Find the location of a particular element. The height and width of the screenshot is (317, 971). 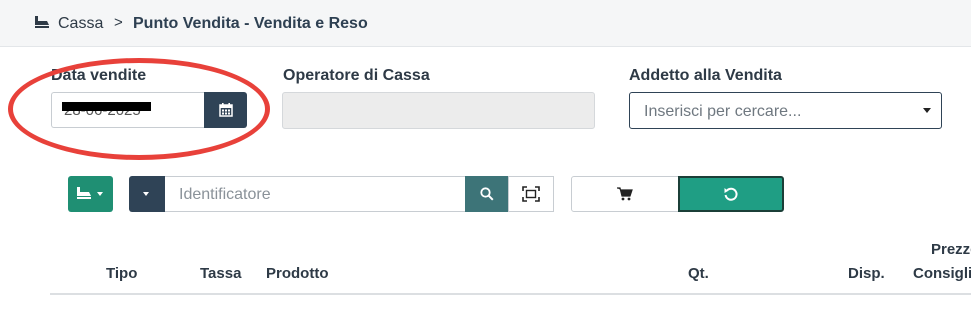

breadcrumb-current: Punto Vendita - Vendita e Reso is located at coordinates (250, 23).